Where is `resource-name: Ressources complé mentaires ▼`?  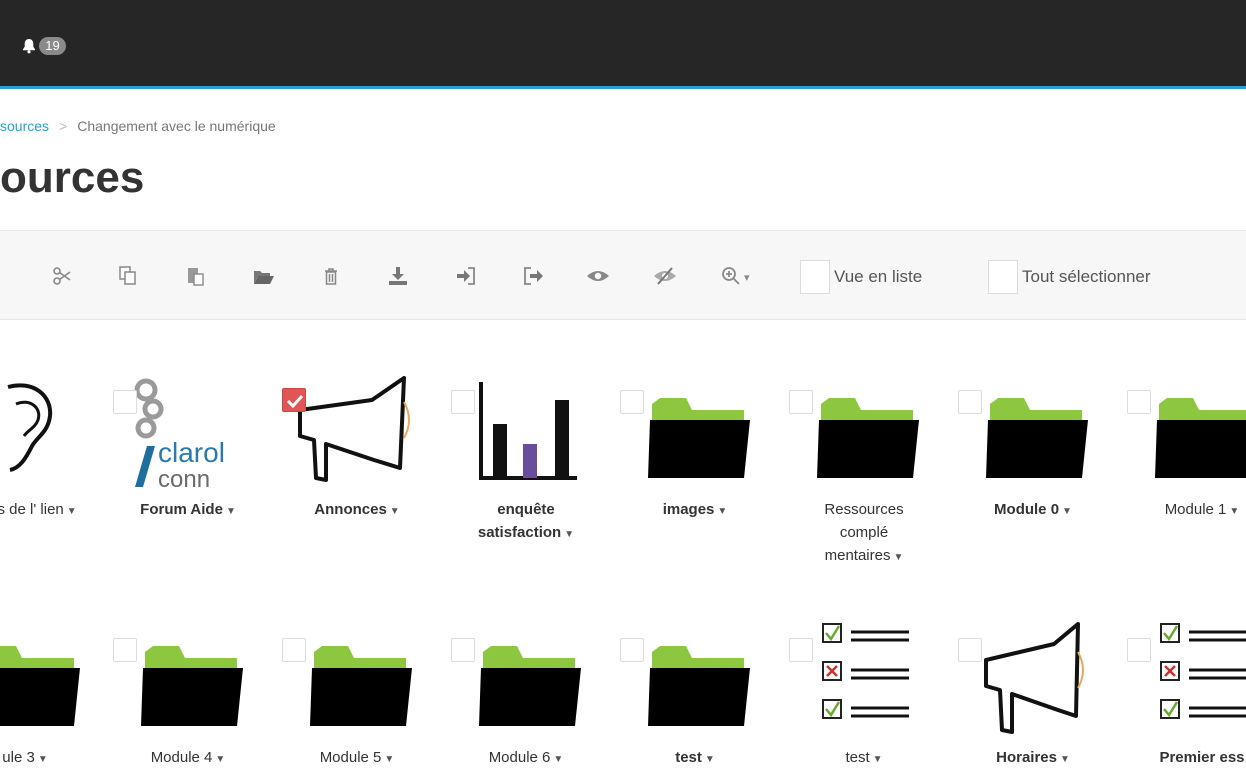
resource-name: Ressources complé mentaires ▼ is located at coordinates (864, 533).